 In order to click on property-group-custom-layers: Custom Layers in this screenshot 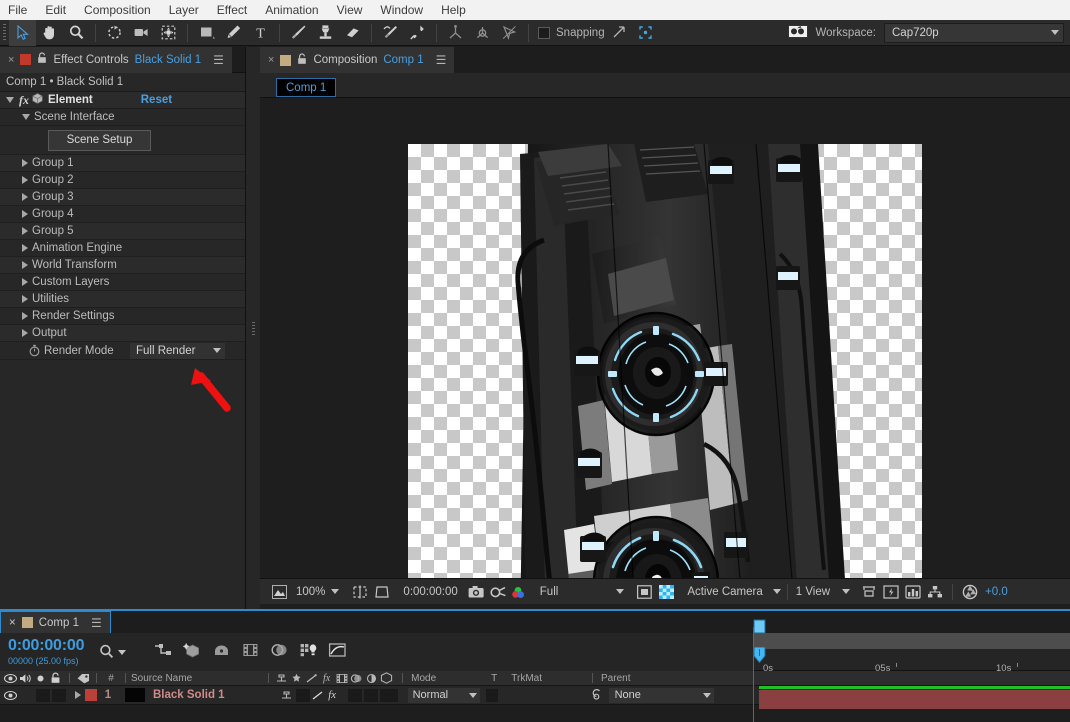, I will do `click(122, 282)`.